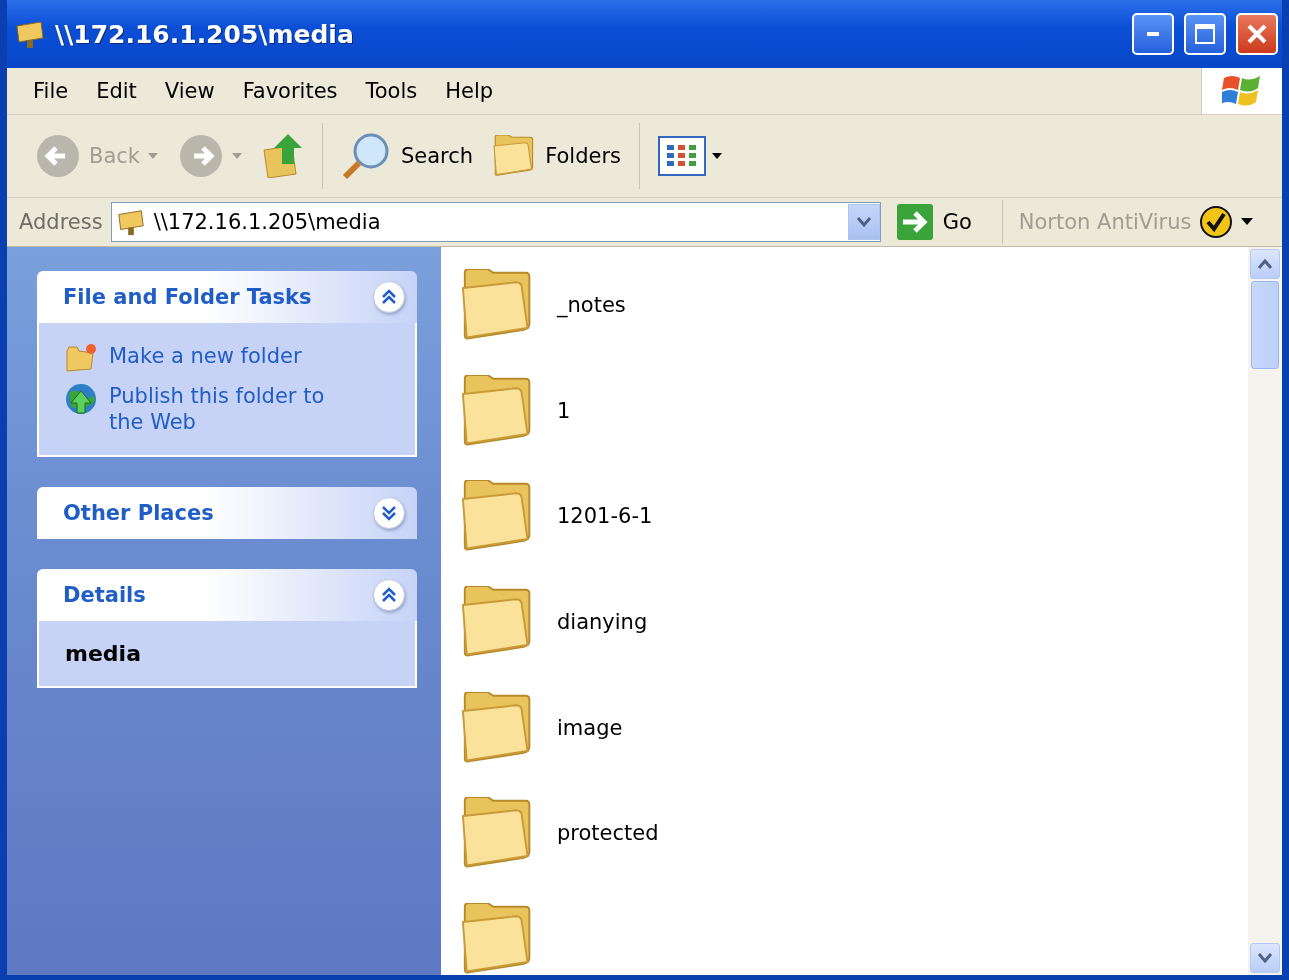 The image size is (1289, 980). I want to click on folder-item: _notes, so click(854, 305).